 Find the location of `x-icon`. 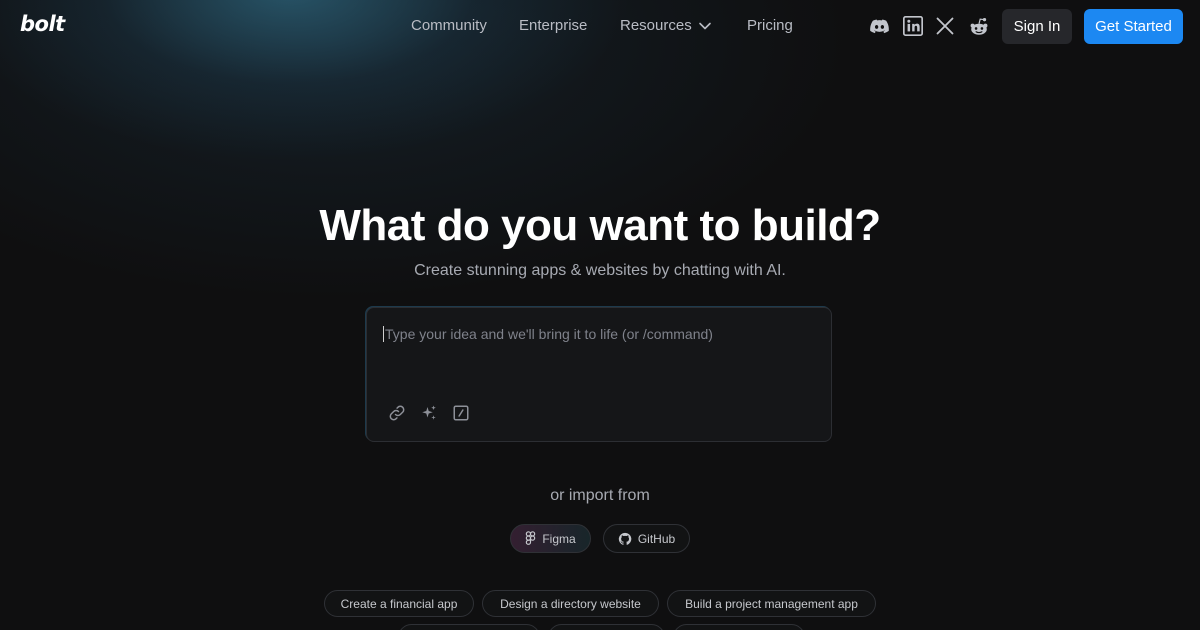

x-icon is located at coordinates (945, 26).